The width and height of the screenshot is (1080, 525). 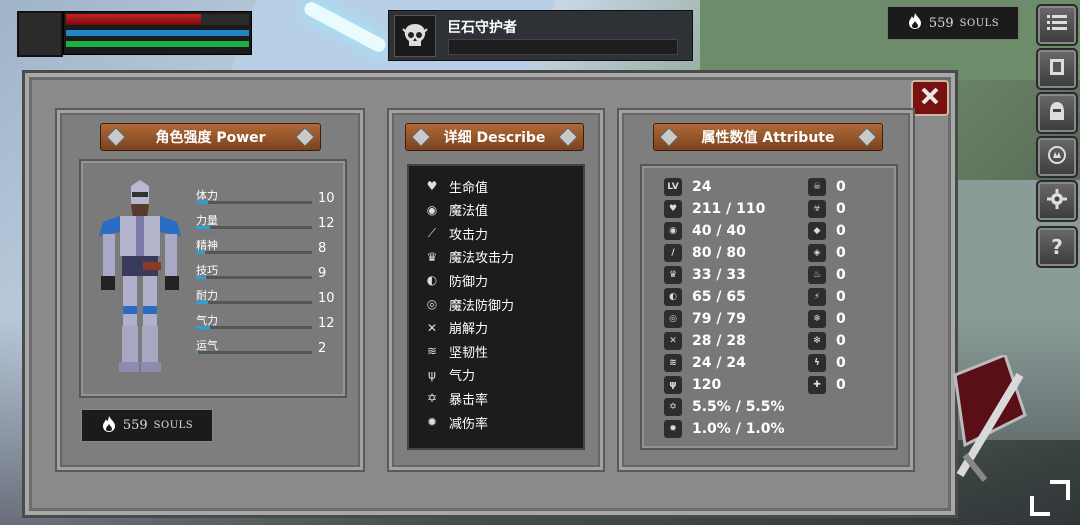 I want to click on describe-item: ◐ 防御力, so click(x=455, y=280).